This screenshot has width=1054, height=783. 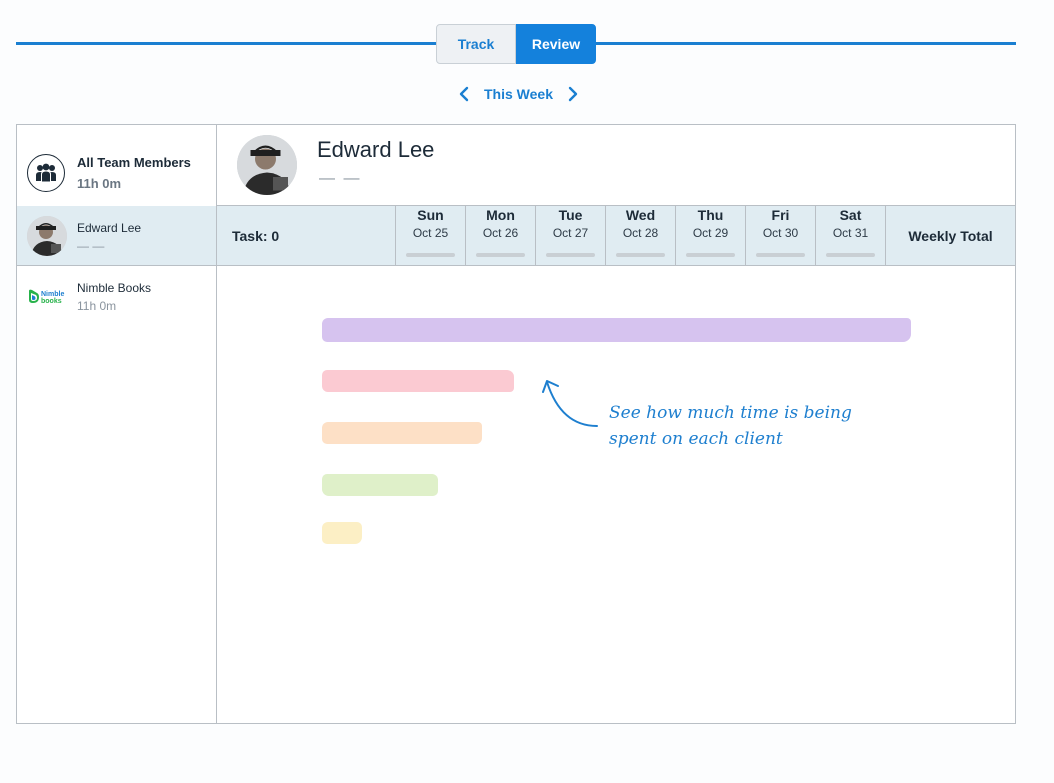 I want to click on svg-text: books, so click(x=51, y=301).